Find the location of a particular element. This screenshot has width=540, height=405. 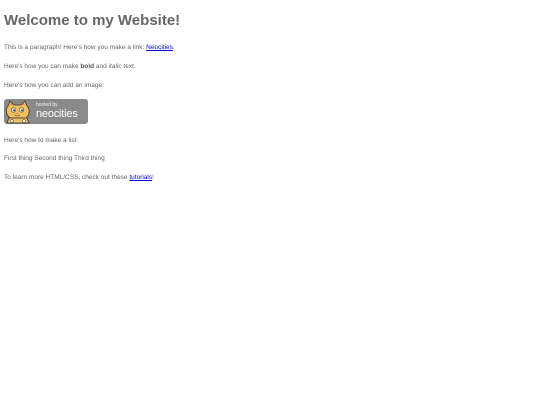

neocities-cat-icon is located at coordinates (17, 112).